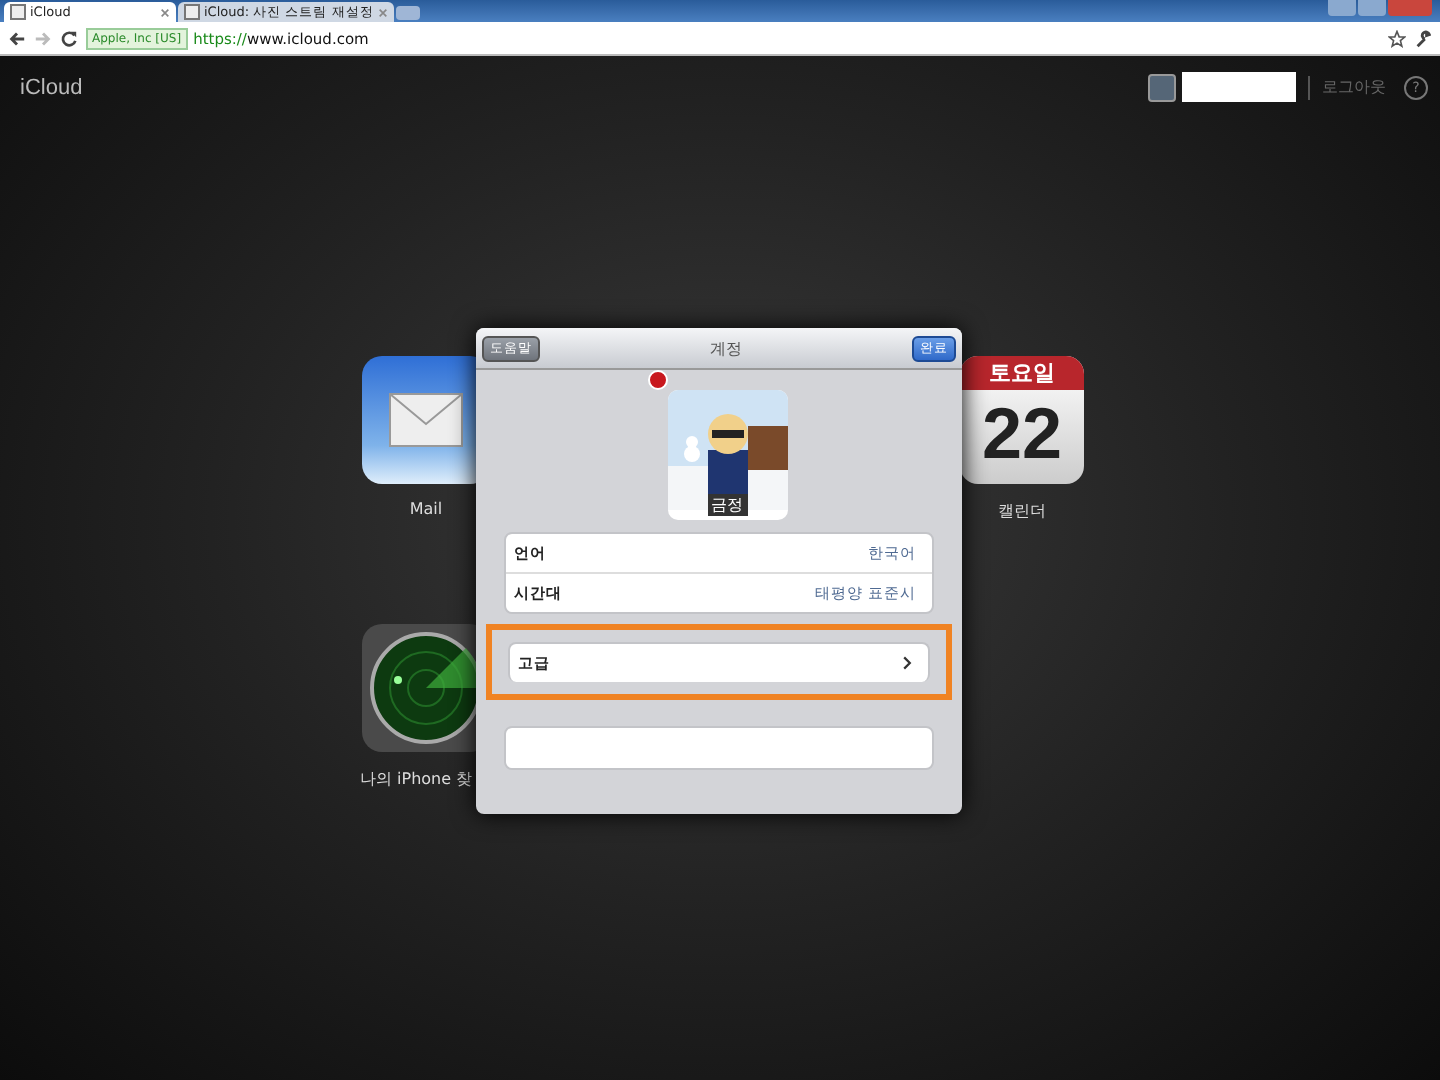 Image resolution: width=1440 pixels, height=1080 pixels. I want to click on input-field, so click(719, 748).